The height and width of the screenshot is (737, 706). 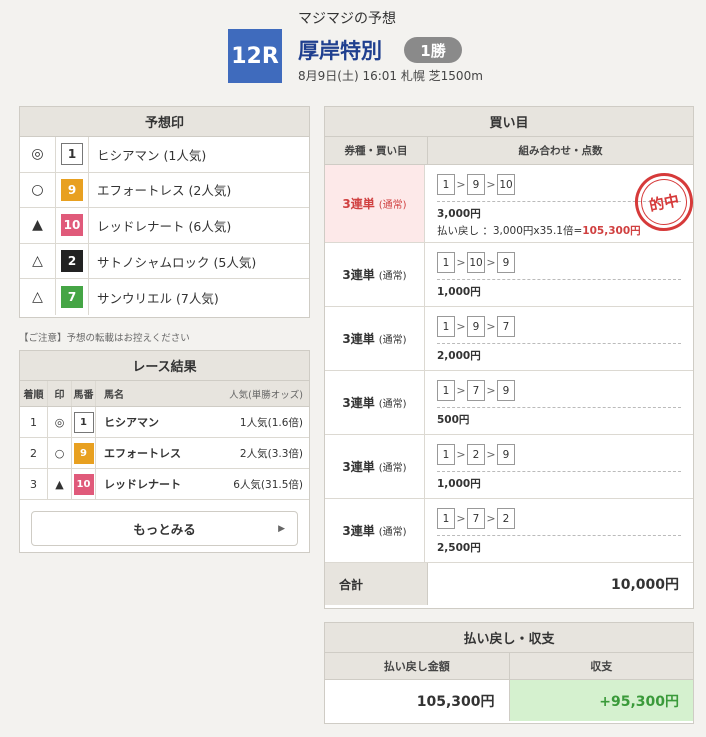 What do you see at coordinates (559, 530) in the screenshot?
I see `bet-combination: 1 >7 >2 2,500円` at bounding box center [559, 530].